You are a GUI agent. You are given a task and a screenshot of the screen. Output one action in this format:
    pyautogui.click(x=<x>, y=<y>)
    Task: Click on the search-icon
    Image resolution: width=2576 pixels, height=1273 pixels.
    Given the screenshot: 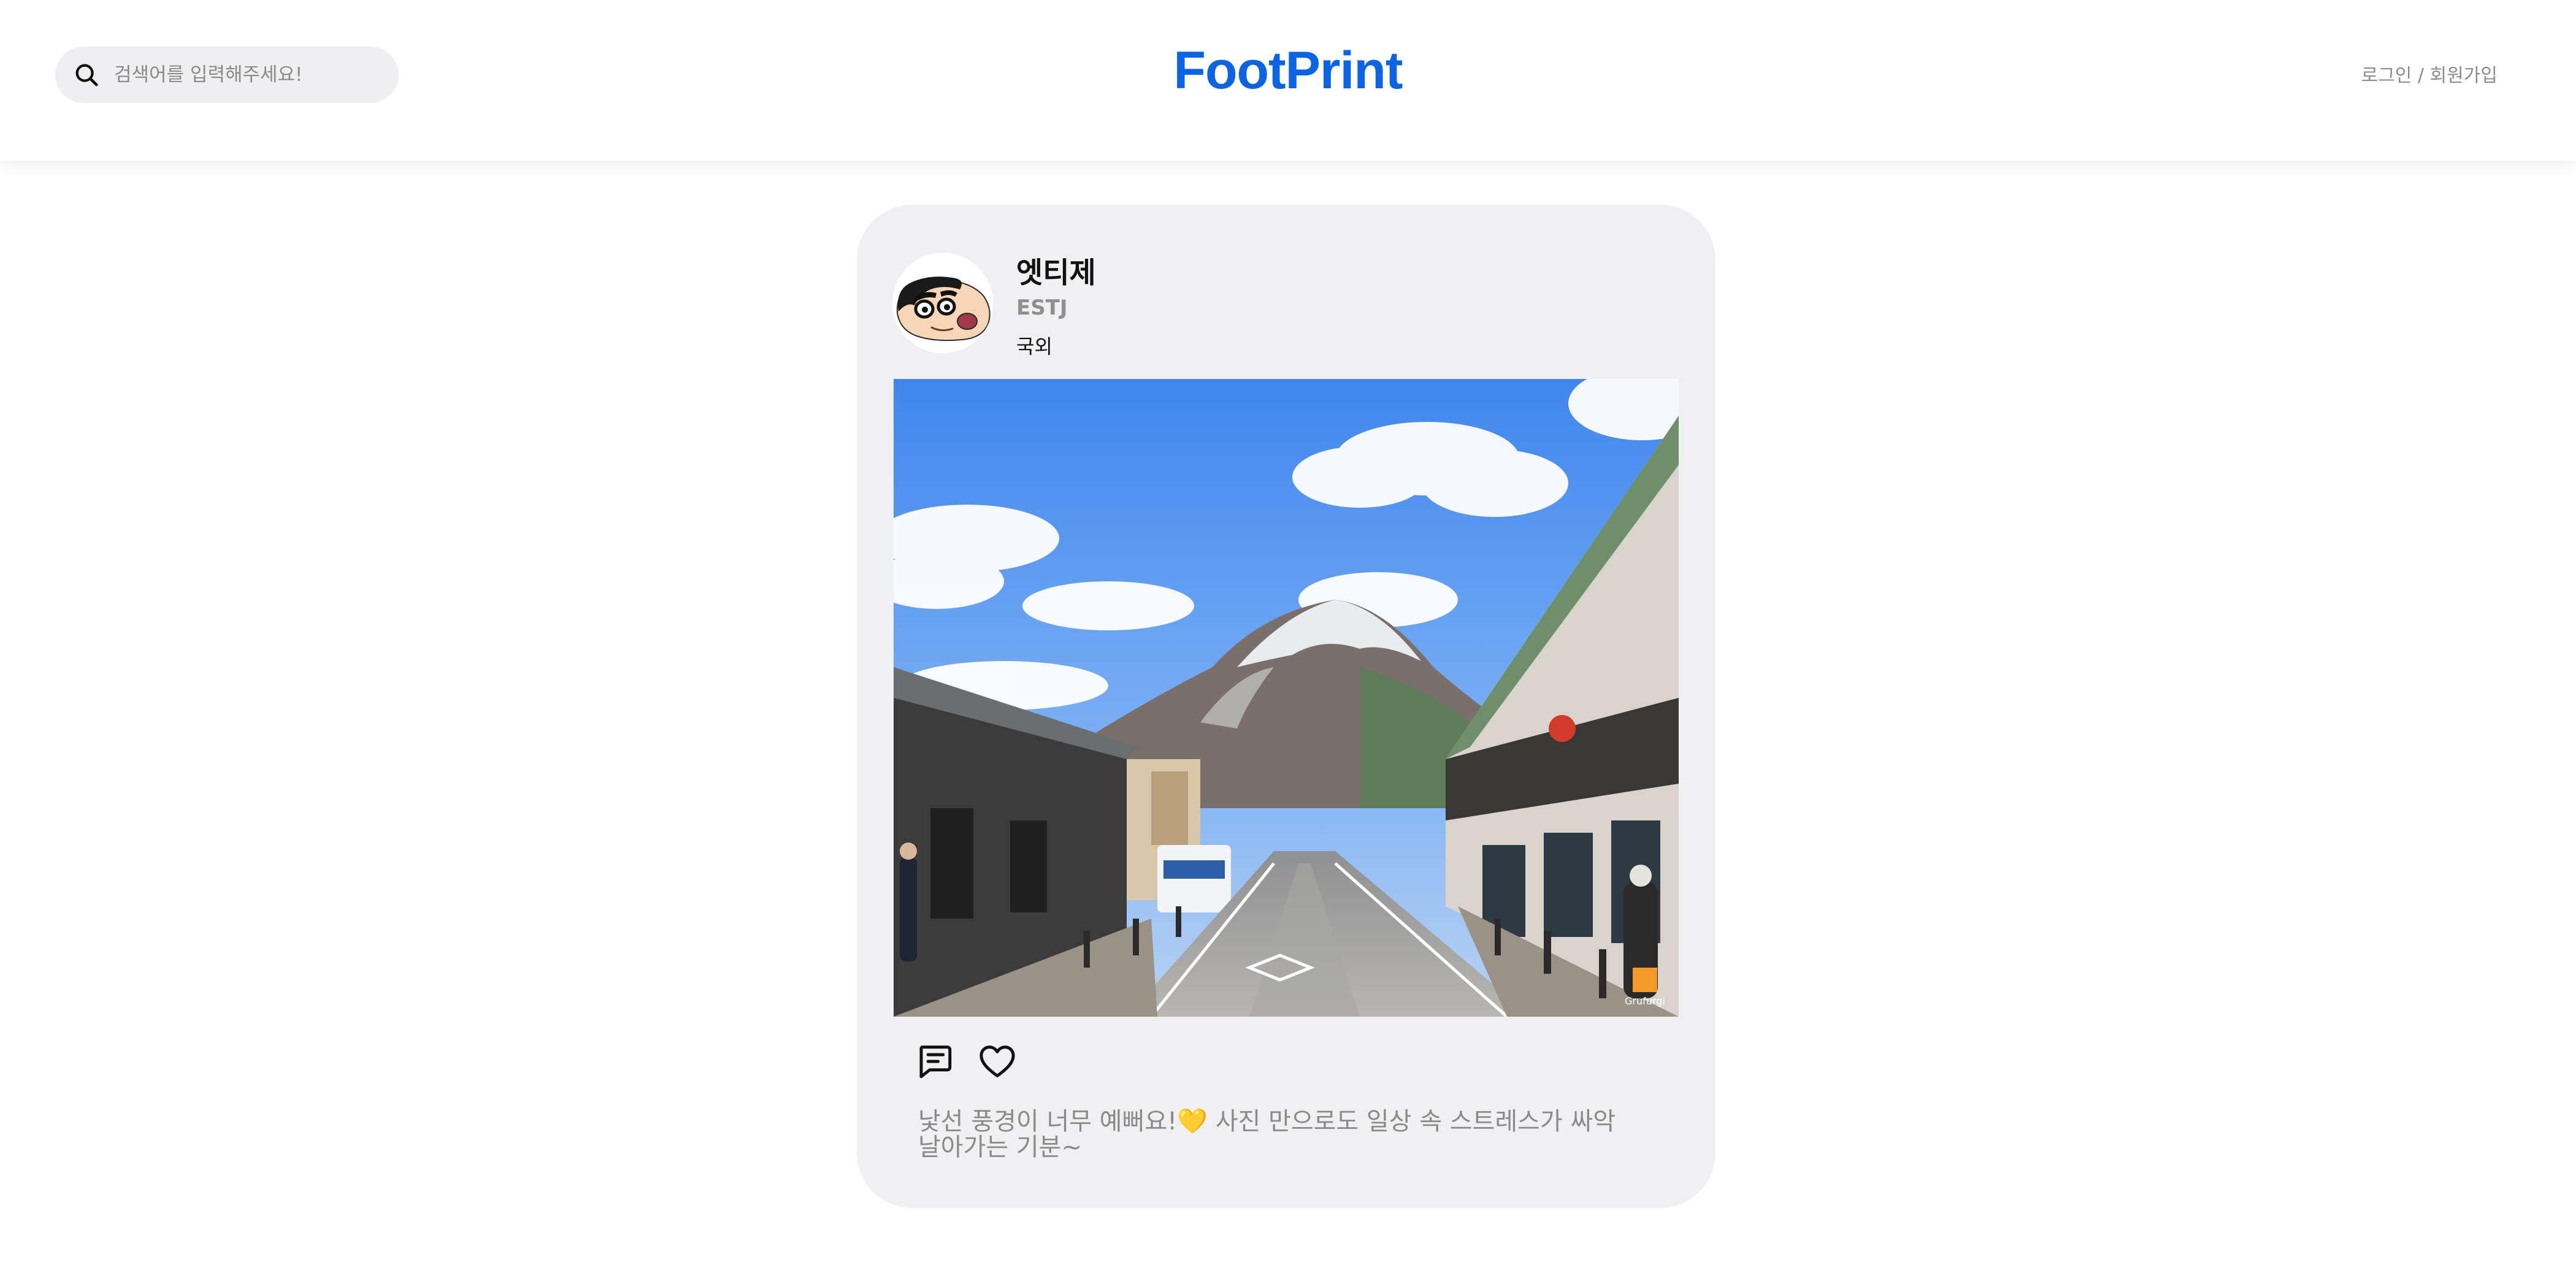 What is the action you would take?
    pyautogui.click(x=86, y=75)
    